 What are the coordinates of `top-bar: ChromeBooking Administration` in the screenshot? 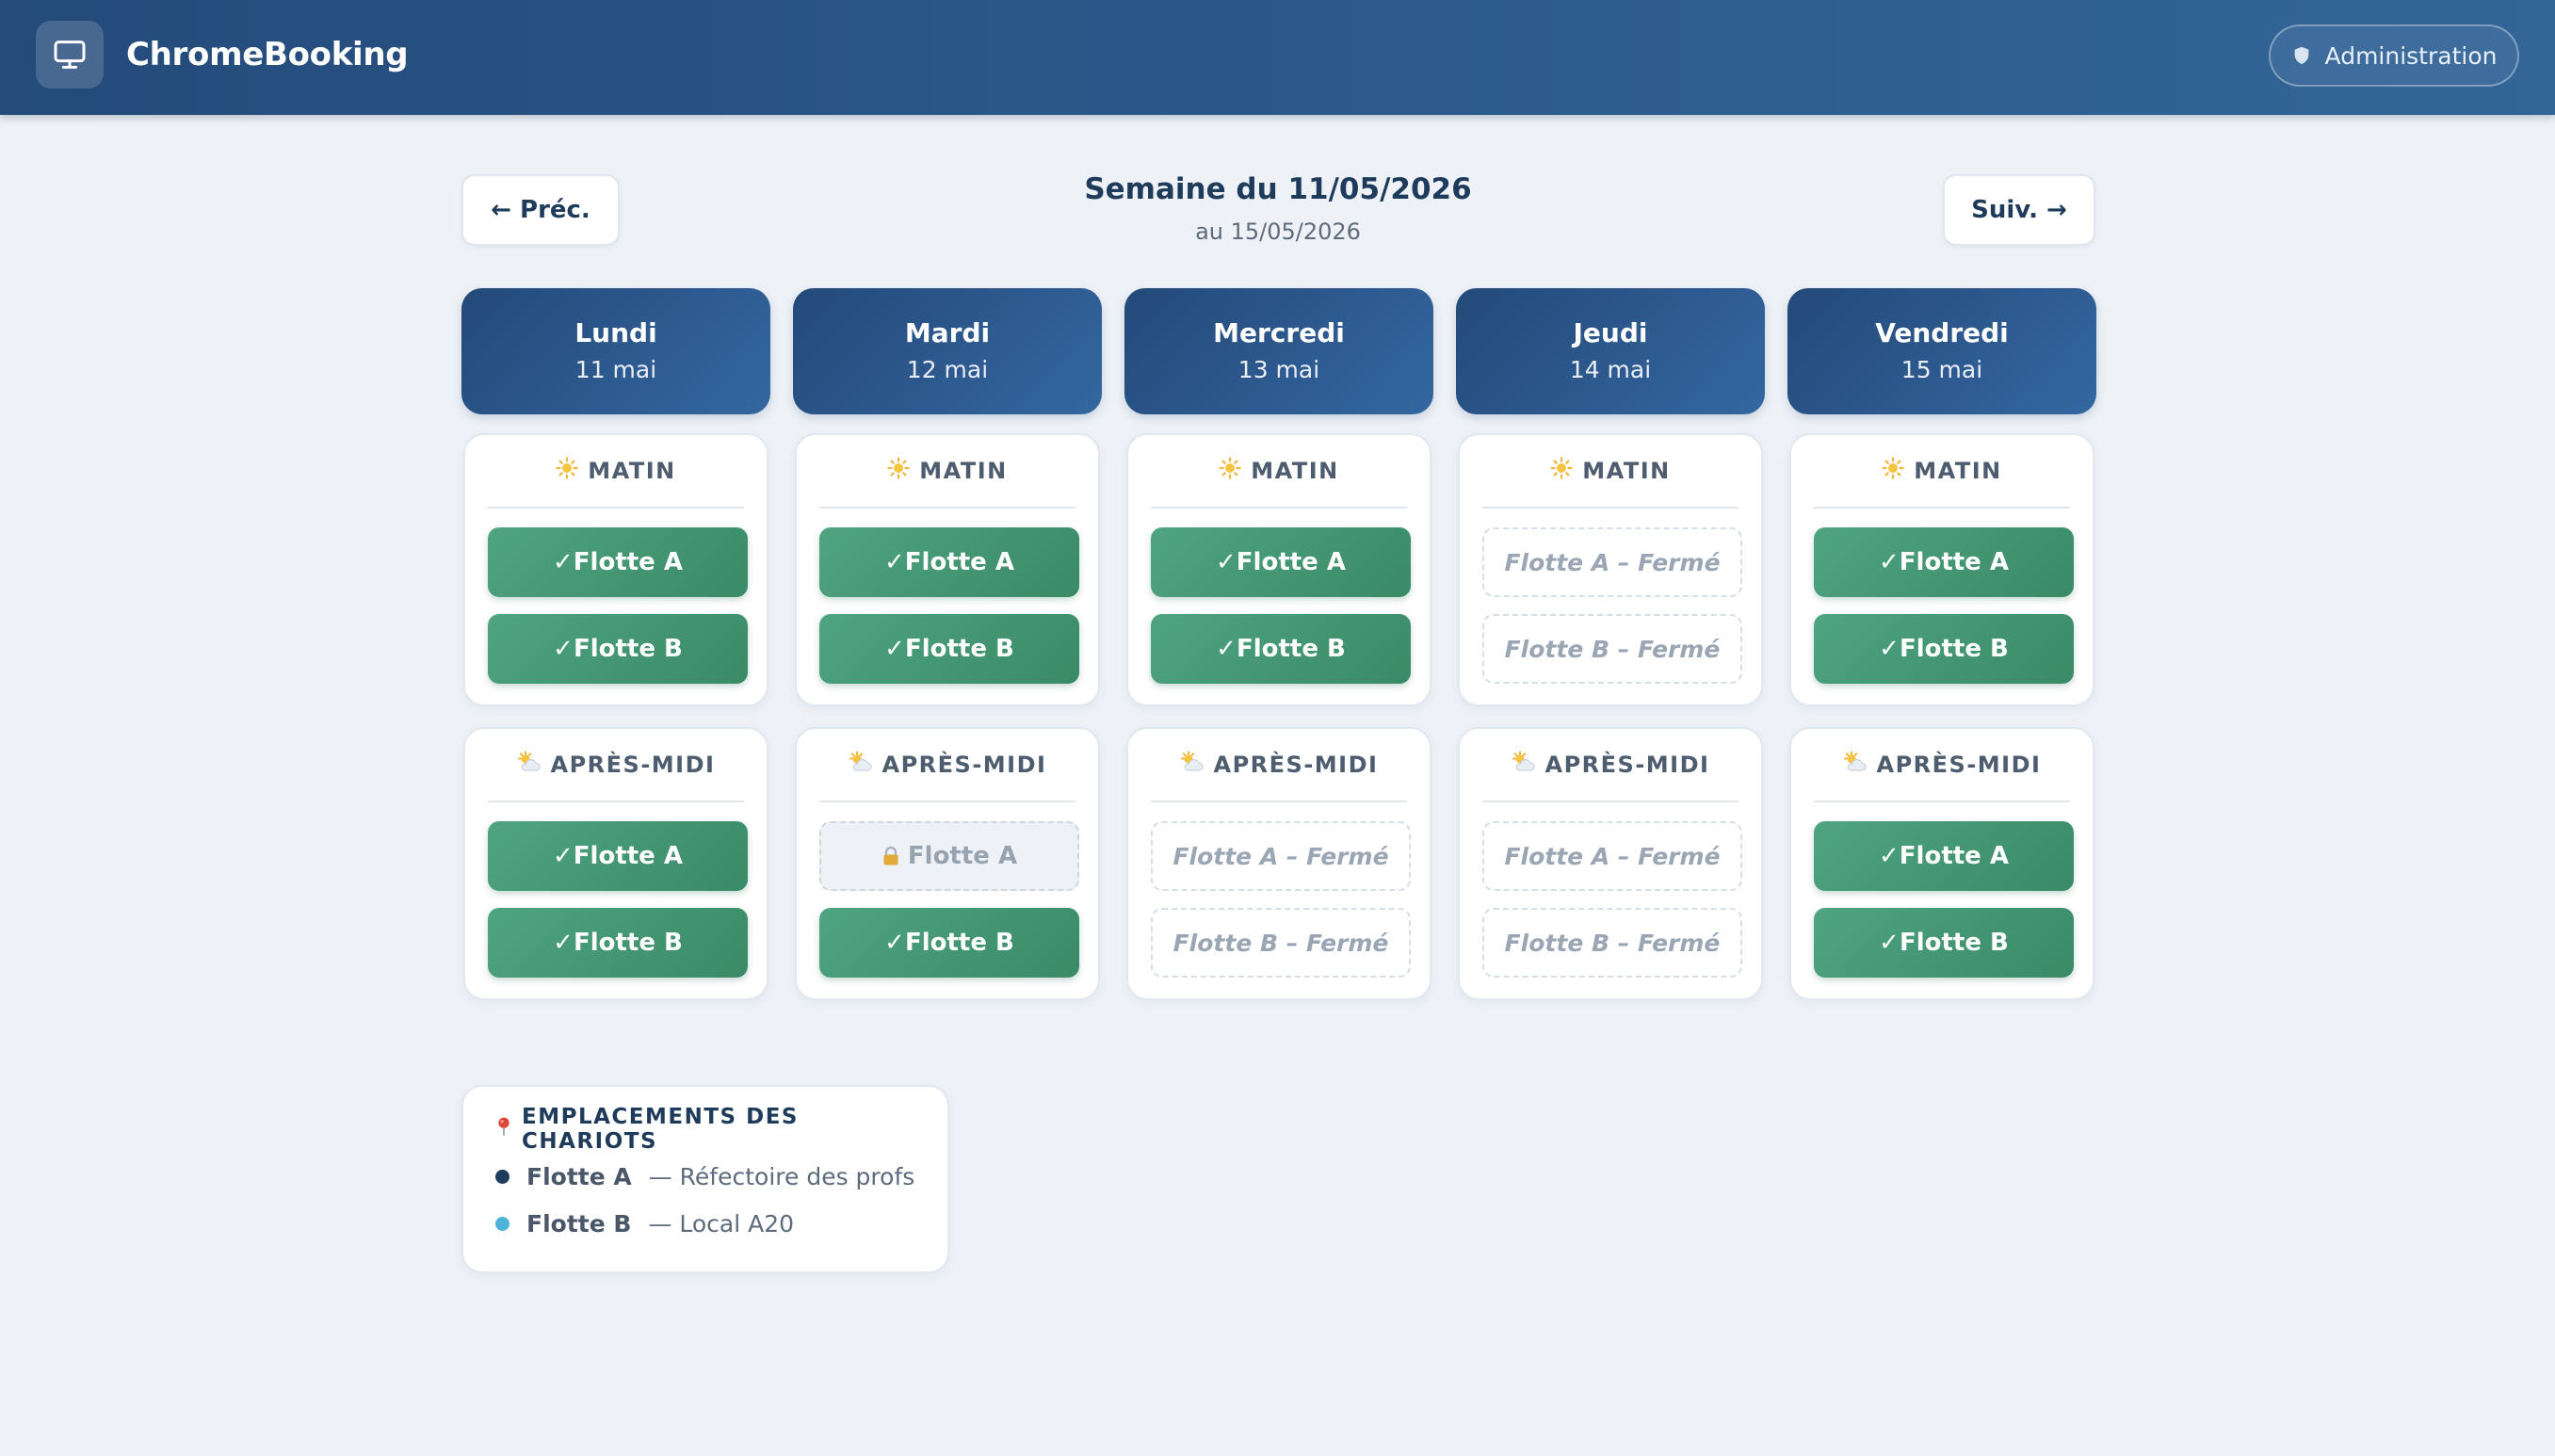 It's located at (1277, 57).